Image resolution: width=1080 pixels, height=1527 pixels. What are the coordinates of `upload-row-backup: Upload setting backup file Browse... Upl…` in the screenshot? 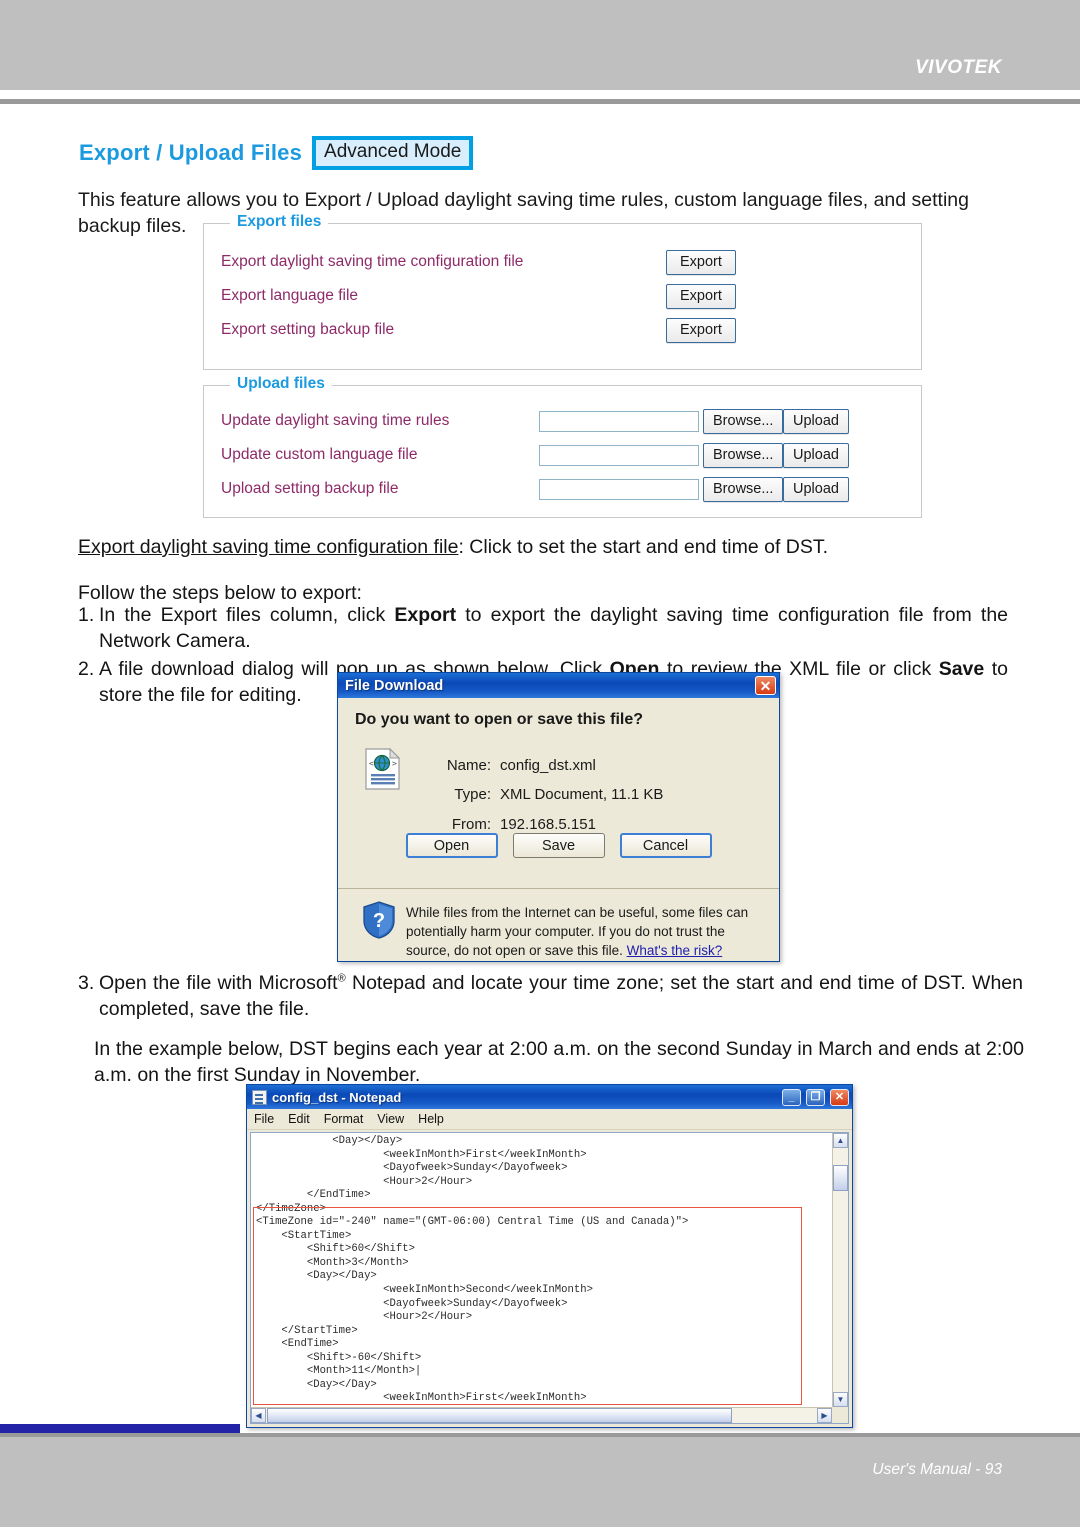 It's located at (566, 489).